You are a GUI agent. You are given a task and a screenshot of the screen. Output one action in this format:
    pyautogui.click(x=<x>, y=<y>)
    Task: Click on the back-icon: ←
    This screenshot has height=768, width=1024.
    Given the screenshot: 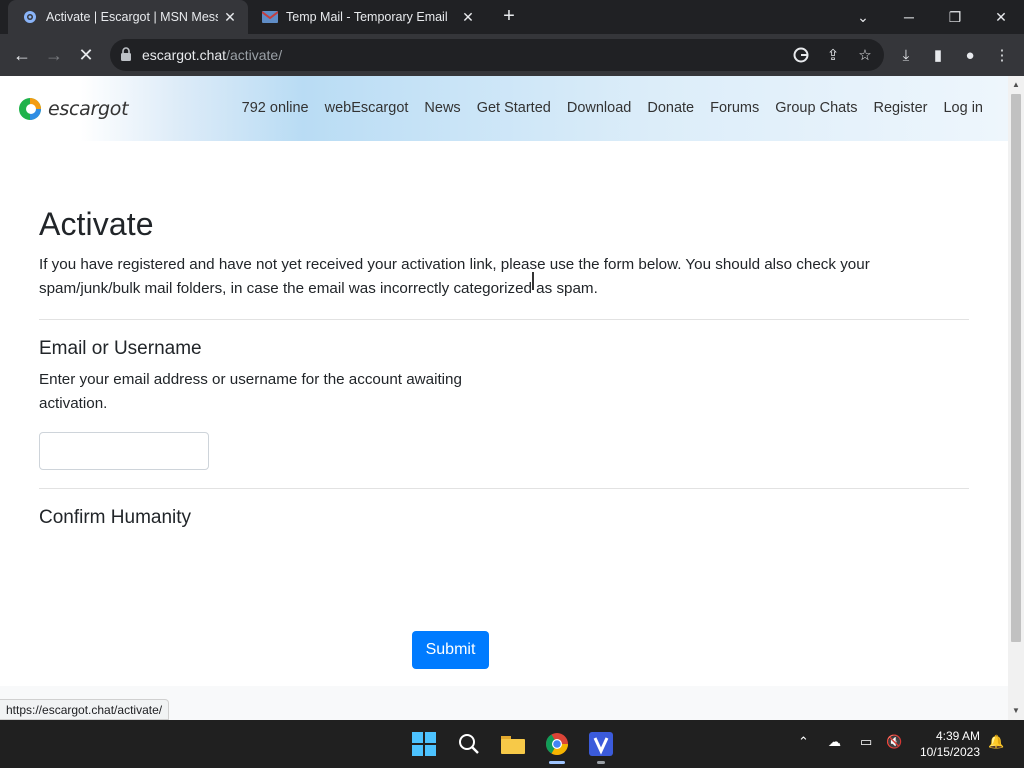 What is the action you would take?
    pyautogui.click(x=22, y=55)
    